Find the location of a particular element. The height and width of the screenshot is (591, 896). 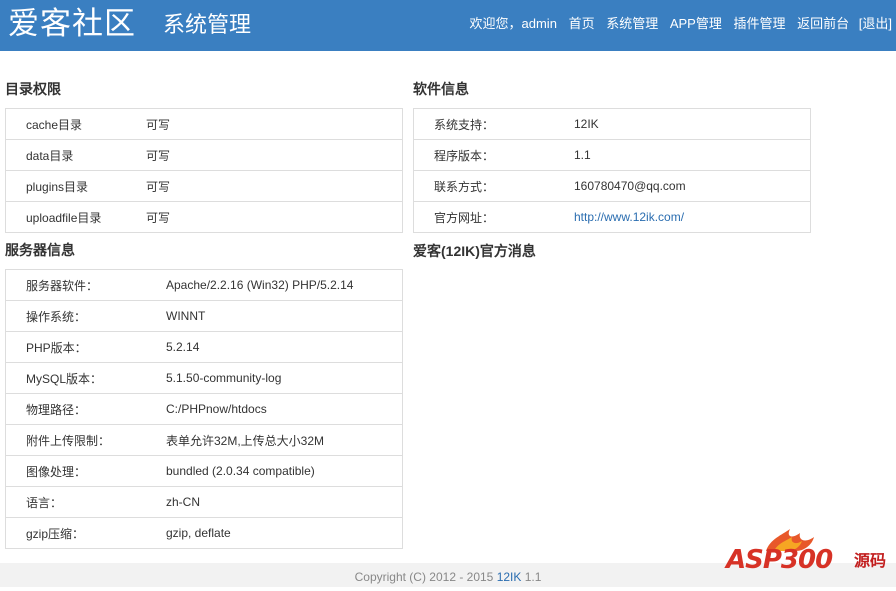

table-row: 程序版本： 1.1 is located at coordinates (612, 155).